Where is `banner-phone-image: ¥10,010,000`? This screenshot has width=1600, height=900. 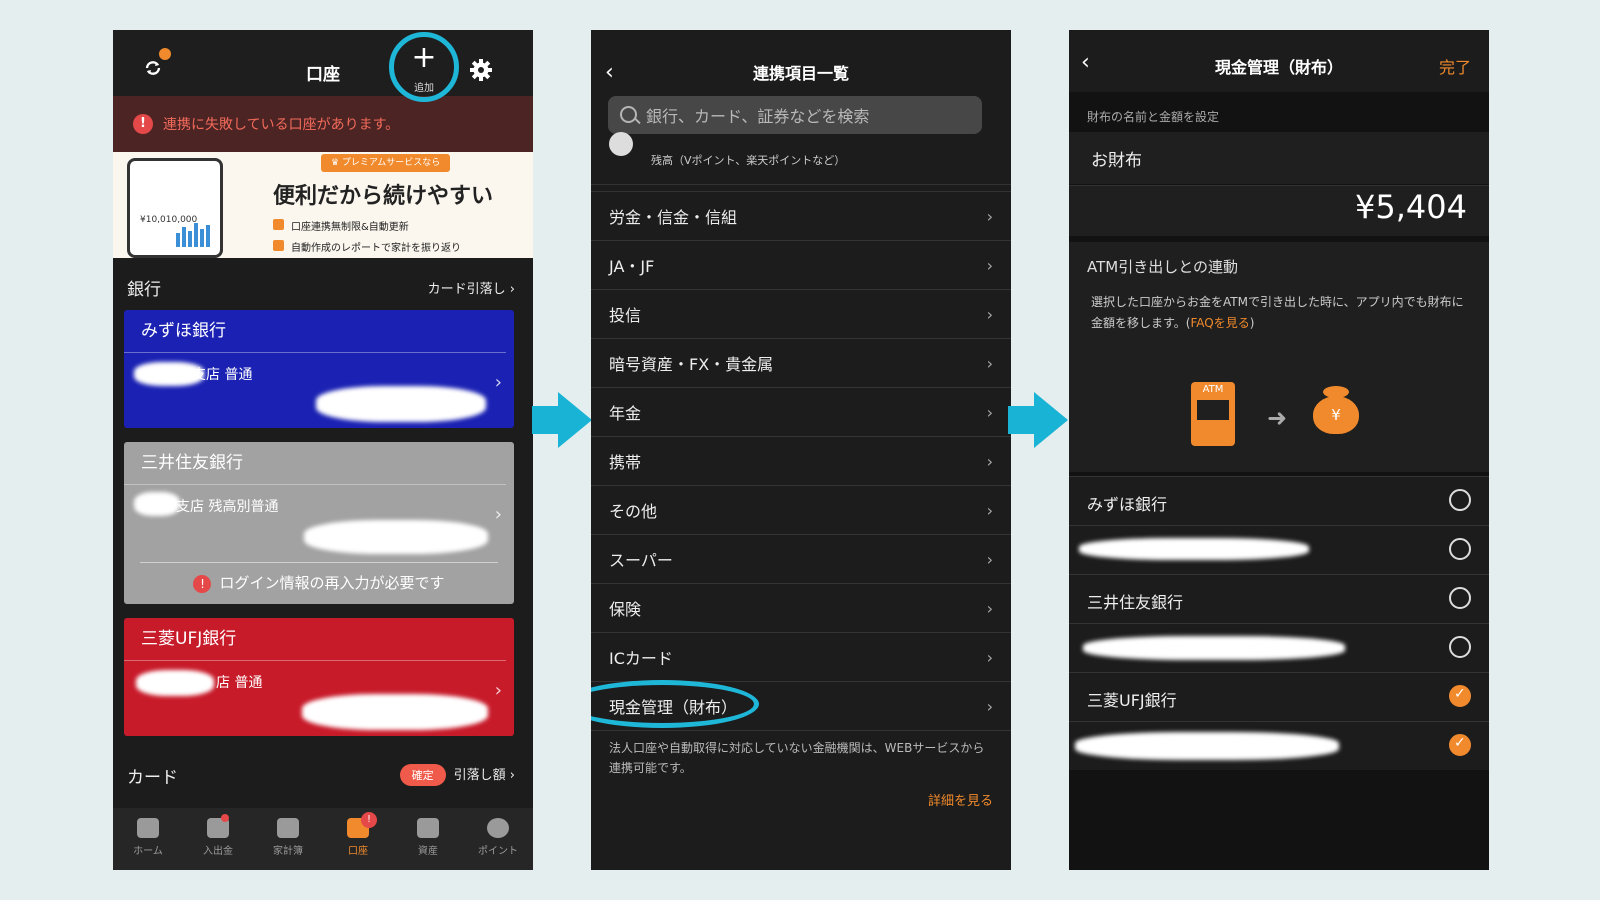
banner-phone-image: ¥10,010,000 is located at coordinates (175, 208).